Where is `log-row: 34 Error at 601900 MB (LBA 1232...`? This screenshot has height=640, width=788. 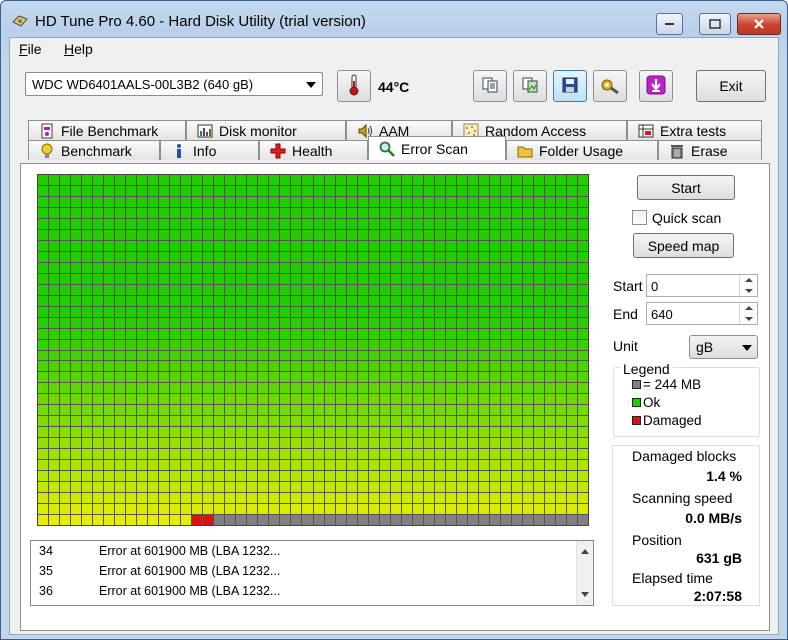 log-row: 34 Error at 601900 MB (LBA 1232... is located at coordinates (304, 551).